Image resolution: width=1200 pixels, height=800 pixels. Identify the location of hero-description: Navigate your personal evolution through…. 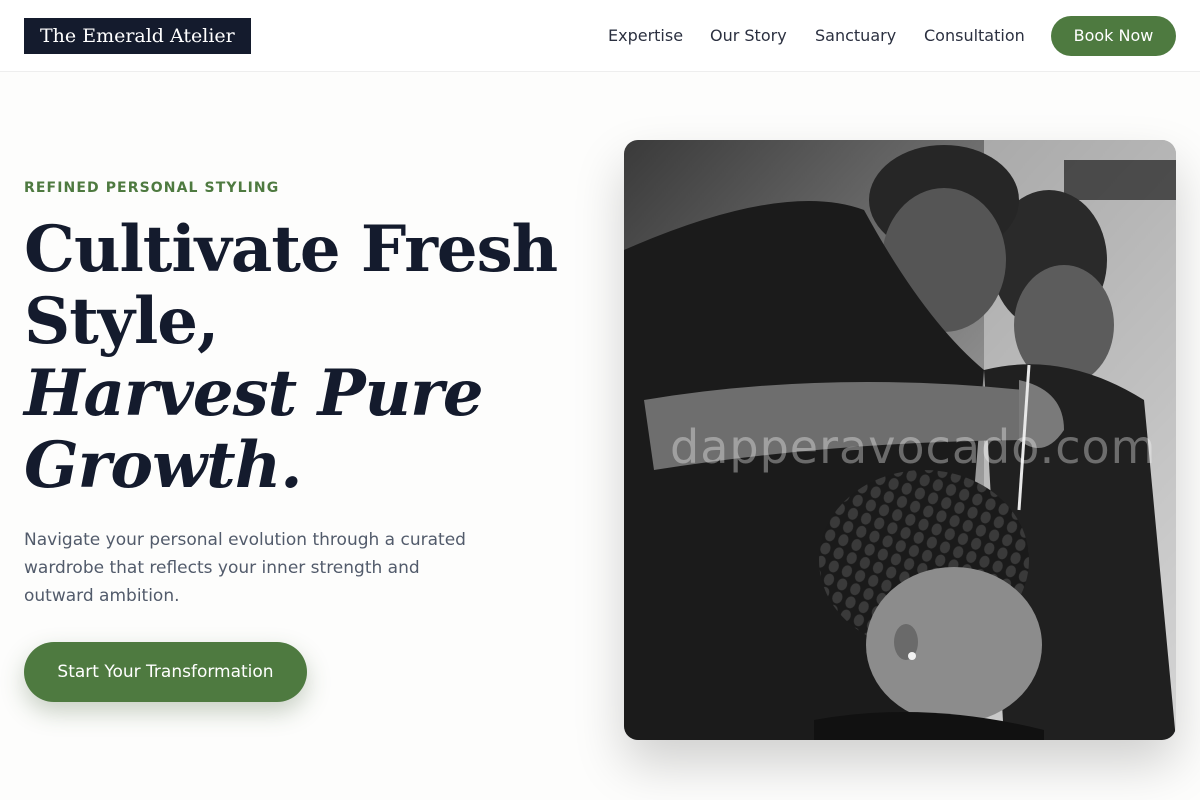
(245, 568).